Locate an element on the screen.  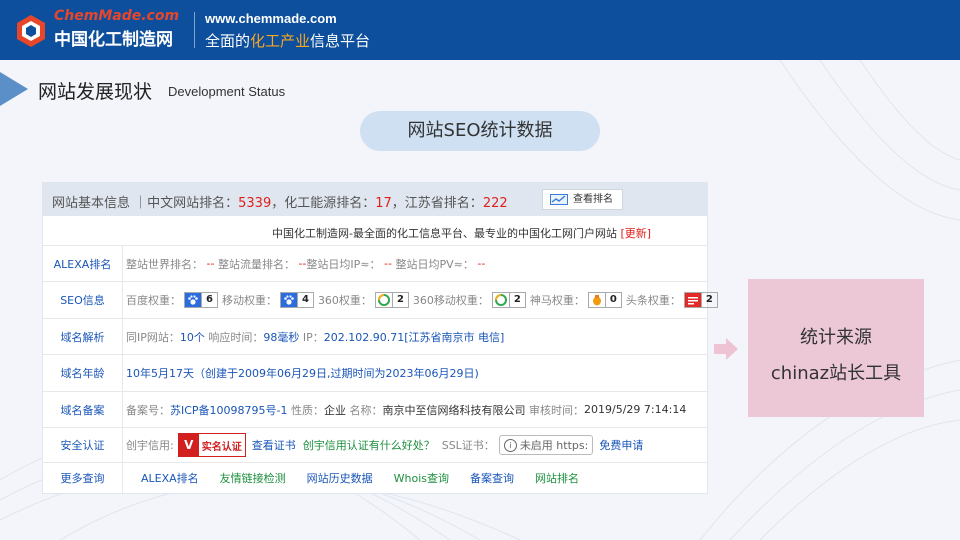
domain-resolve-label: 域名解析 is located at coordinates (83, 336).